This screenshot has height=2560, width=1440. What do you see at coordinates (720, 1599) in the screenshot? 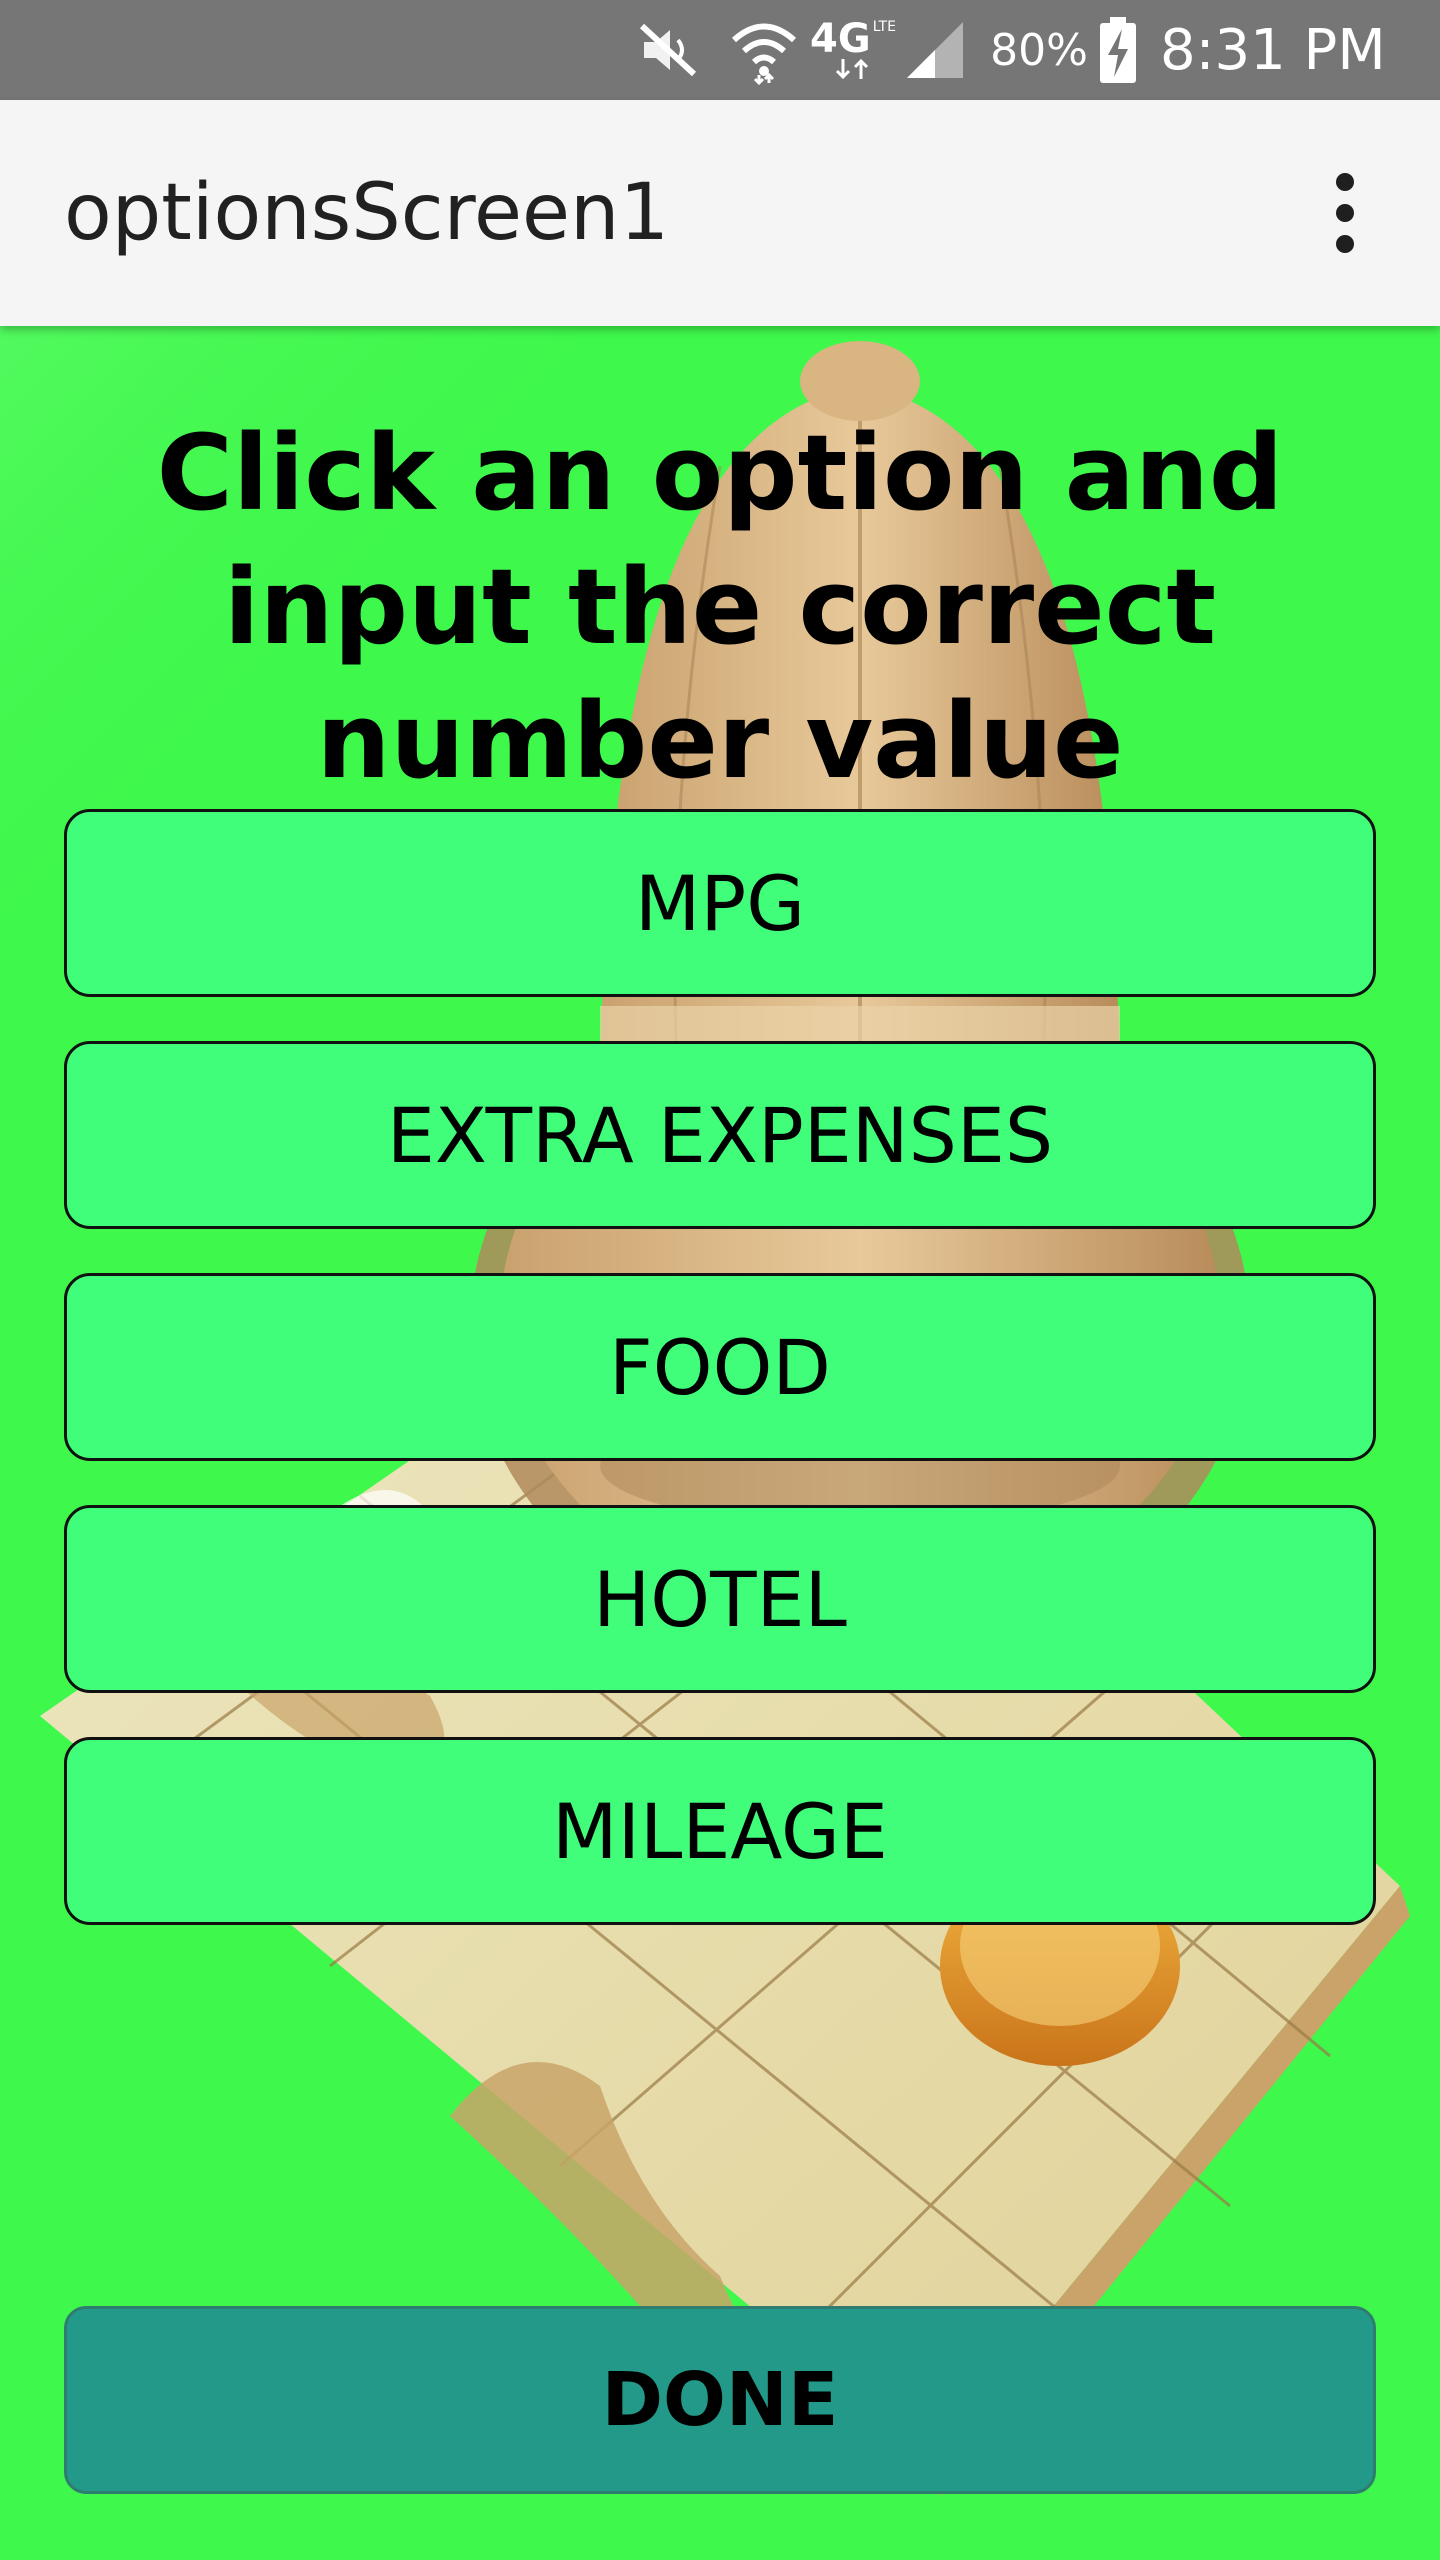
I see `hotel-button: HOTEL` at bounding box center [720, 1599].